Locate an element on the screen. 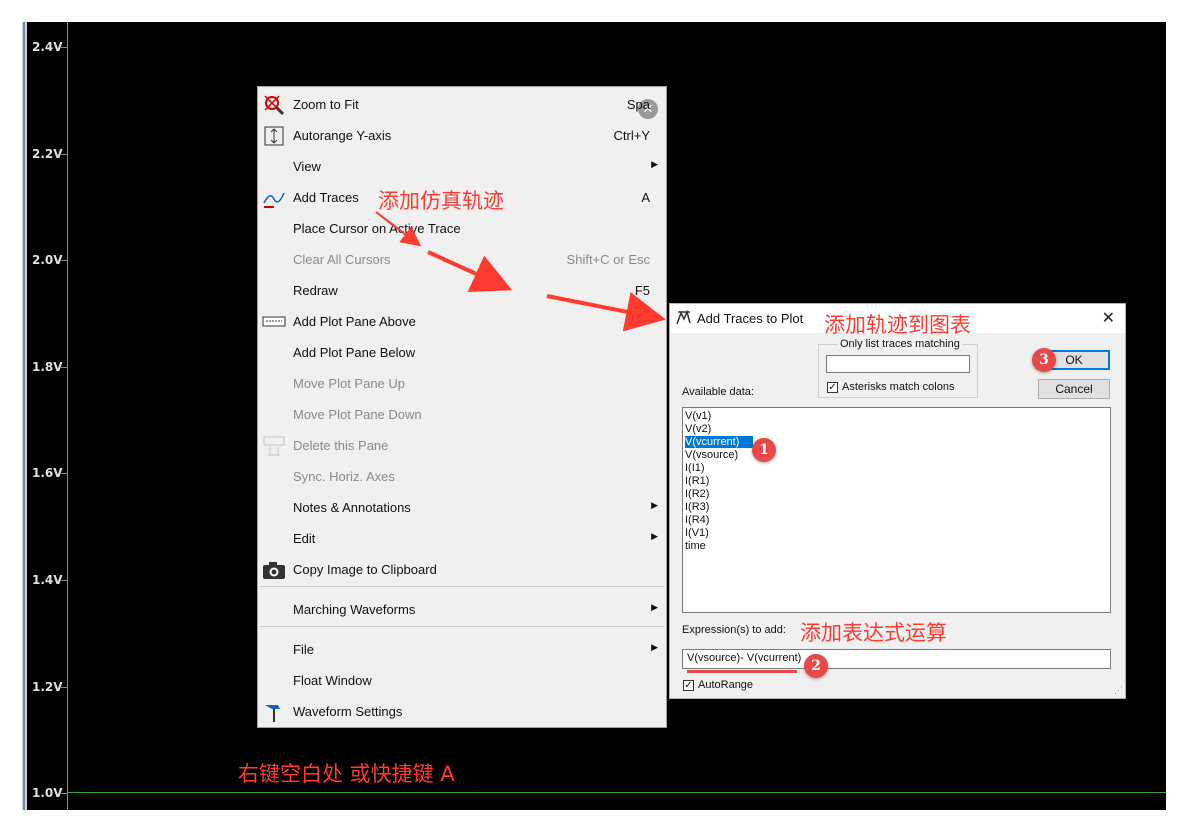 This screenshot has width=1188, height=832. asterisks-checkbox: ✓ is located at coordinates (832, 387).